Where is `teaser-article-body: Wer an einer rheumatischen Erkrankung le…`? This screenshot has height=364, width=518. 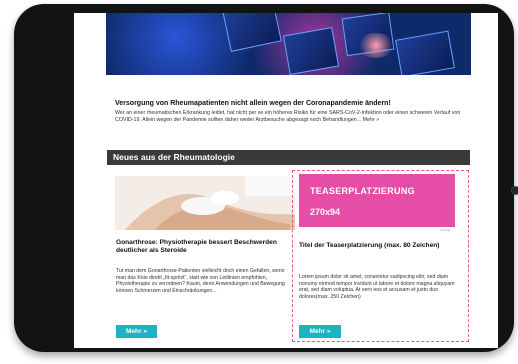 teaser-article-body: Wer an einer rheumatischen Erkrankung le… is located at coordinates (292, 116).